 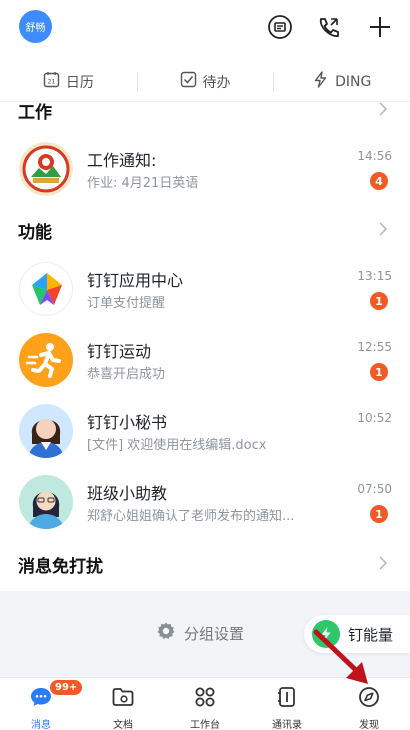 What do you see at coordinates (122, 160) in the screenshot?
I see `conversation-title: 工作通知:` at bounding box center [122, 160].